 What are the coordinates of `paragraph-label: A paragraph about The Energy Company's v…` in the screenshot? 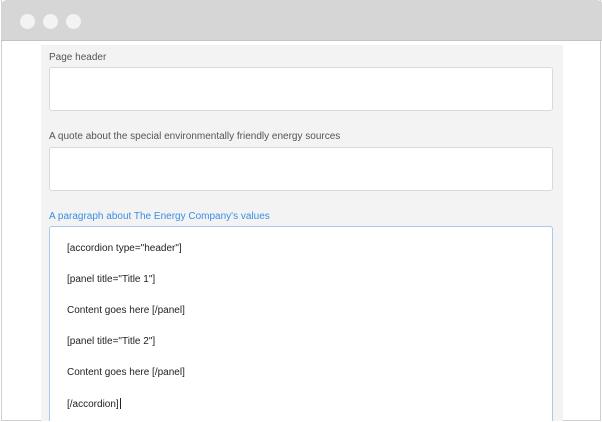 It's located at (159, 216).